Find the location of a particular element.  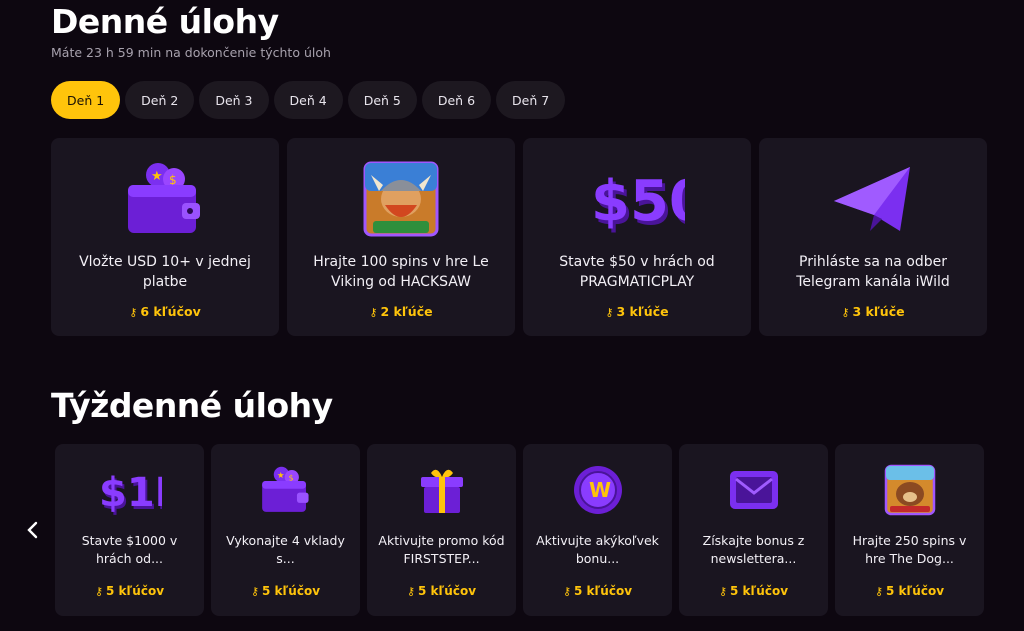

daily-tasks-title: Denné úlohy is located at coordinates (165, 21).